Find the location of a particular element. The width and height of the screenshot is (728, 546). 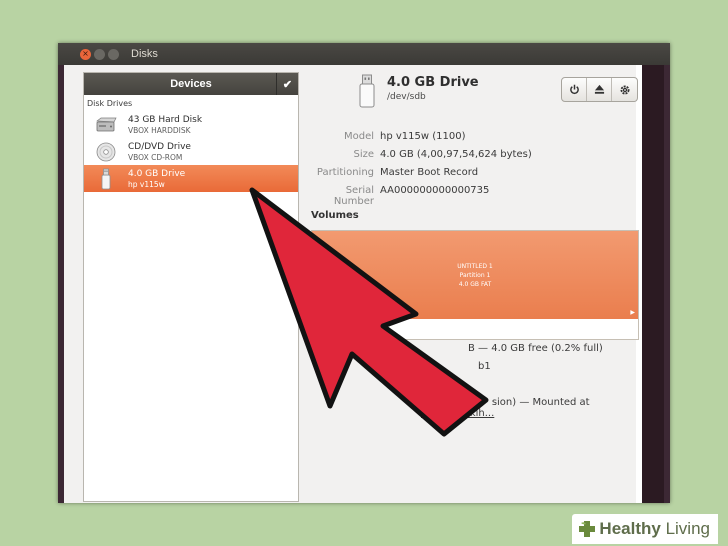

watermark-word-2: Living is located at coordinates (687, 528).